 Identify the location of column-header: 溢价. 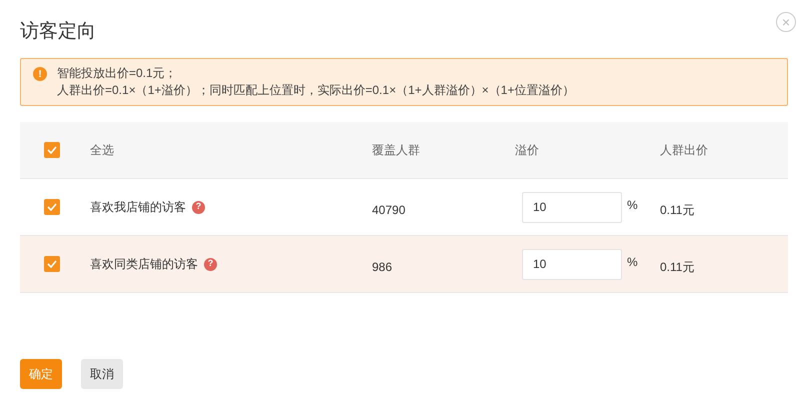
(527, 150).